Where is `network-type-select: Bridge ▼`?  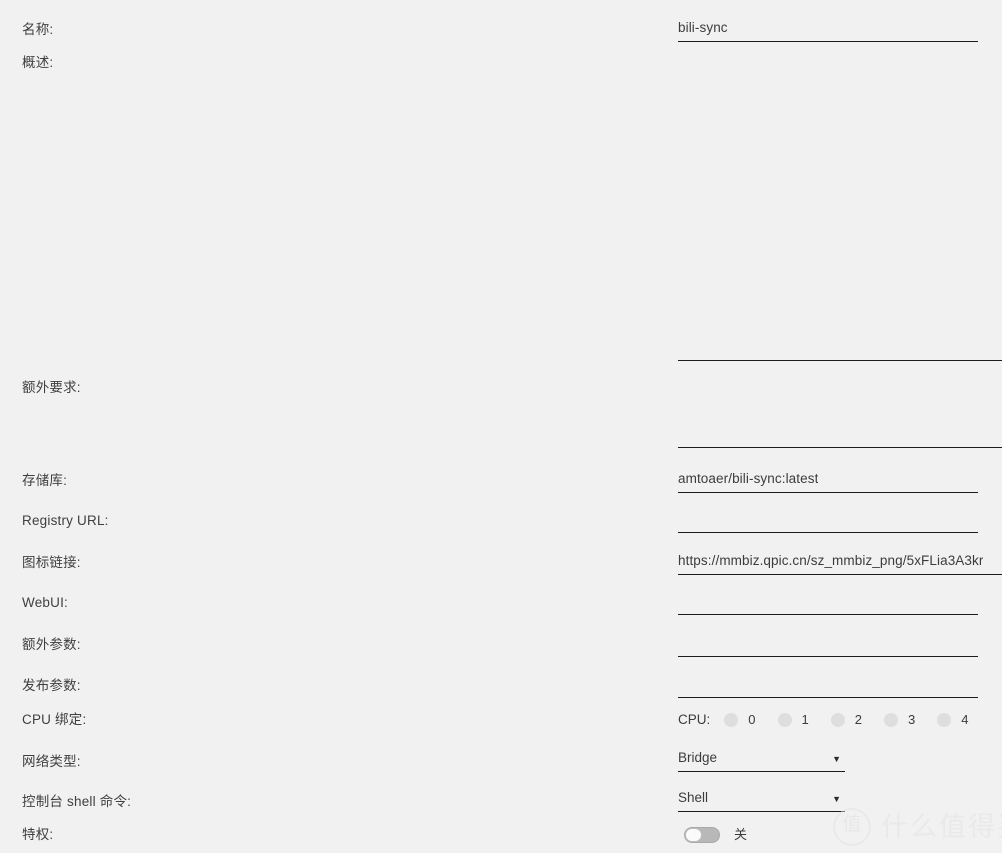 network-type-select: Bridge ▼ is located at coordinates (761, 759).